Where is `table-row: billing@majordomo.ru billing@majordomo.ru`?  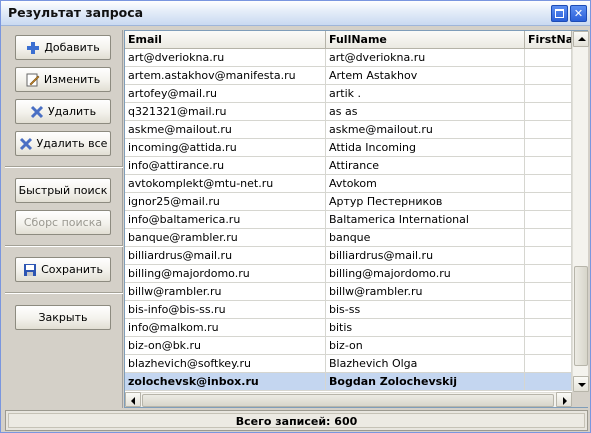 table-row: billing@majordomo.ru billing@majordomo.ru is located at coordinates (348, 274).